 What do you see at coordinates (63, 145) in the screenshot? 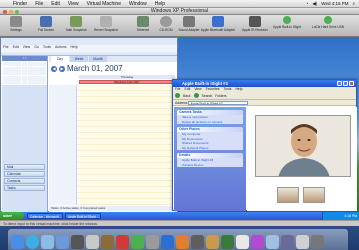
I see `time-column` at bounding box center [63, 145].